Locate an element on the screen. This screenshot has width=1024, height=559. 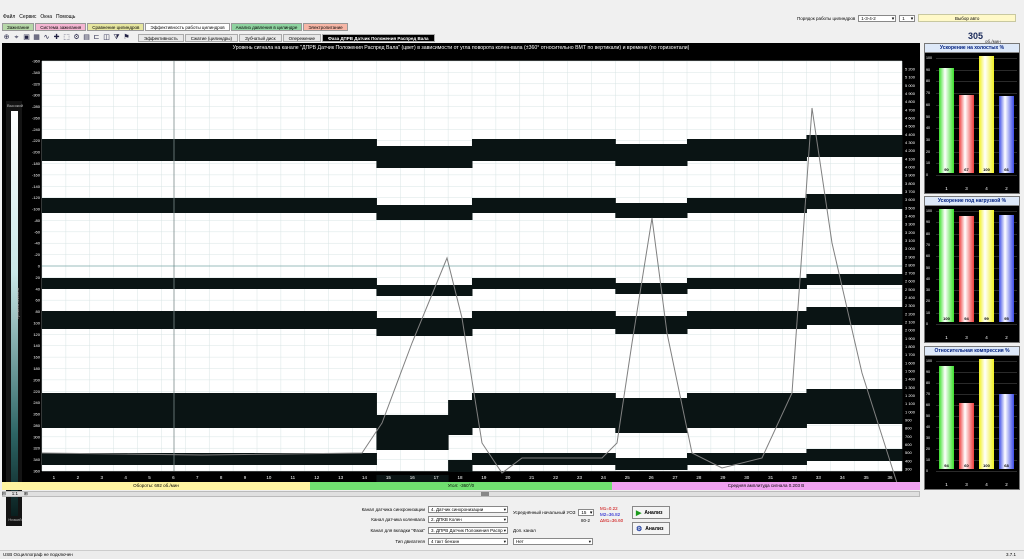
view-tab: Сжатие (цилиндры) is located at coordinates (211, 38).